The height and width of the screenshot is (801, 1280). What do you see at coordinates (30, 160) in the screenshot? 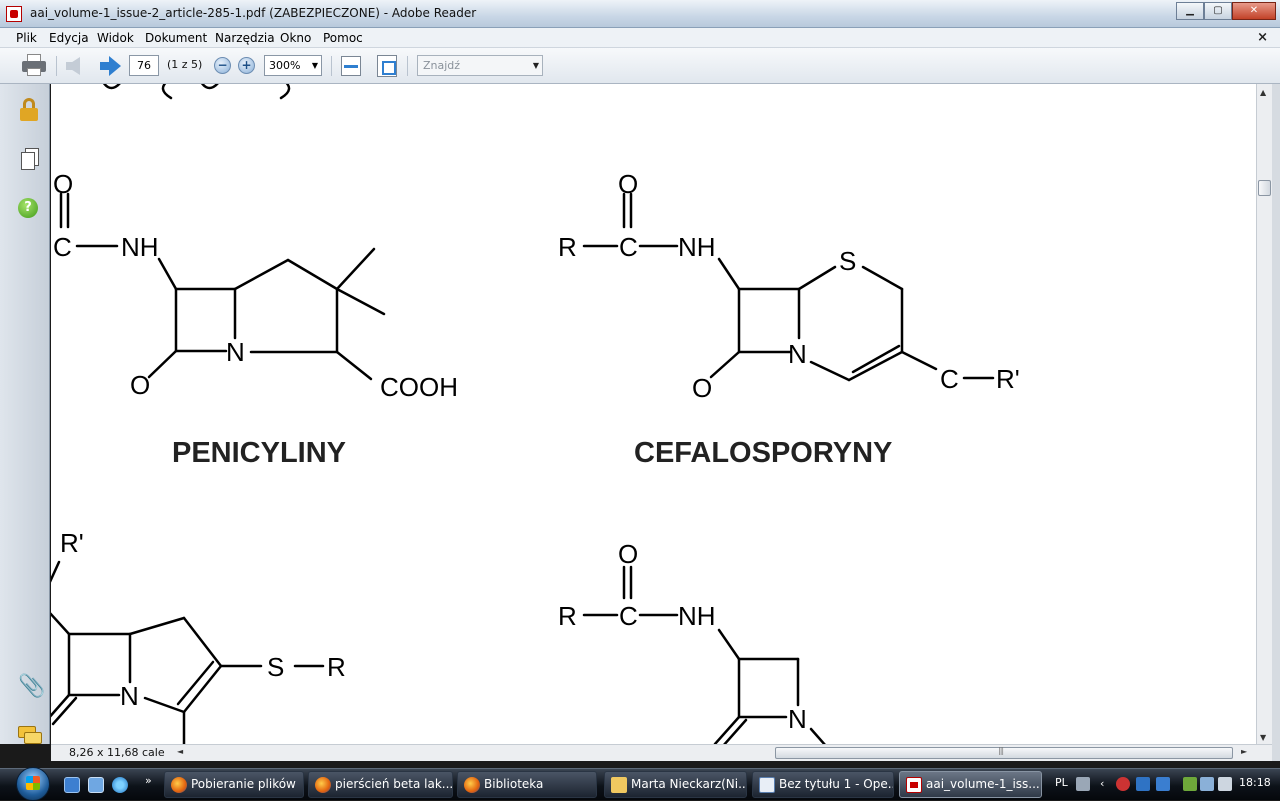
I see `pages-icon` at bounding box center [30, 160].